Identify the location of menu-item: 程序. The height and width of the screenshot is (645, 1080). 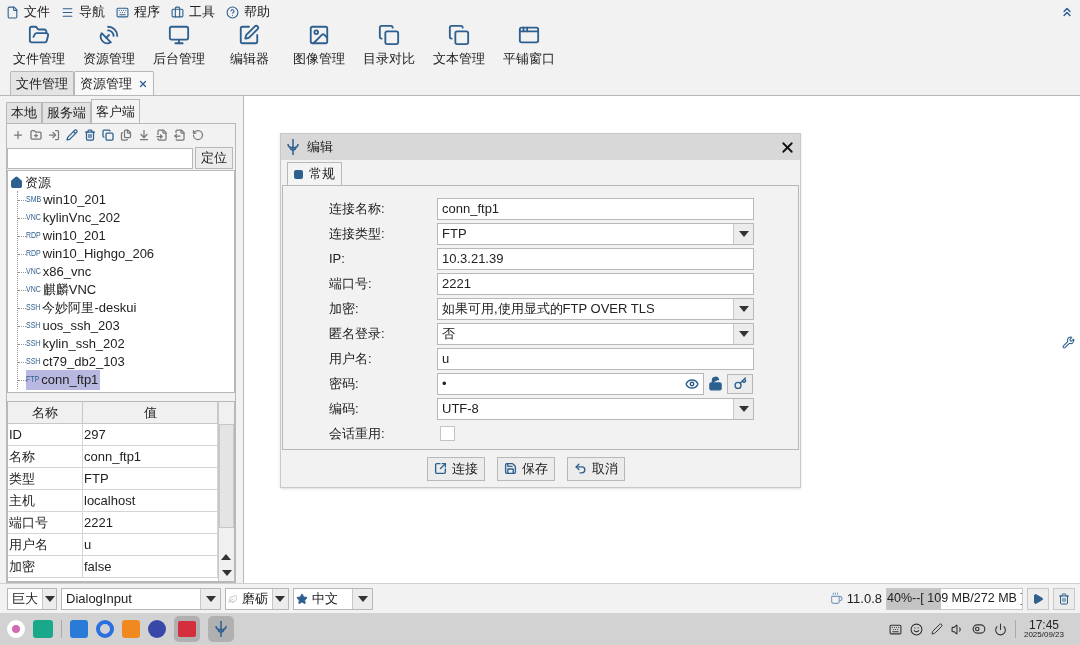
(138, 12).